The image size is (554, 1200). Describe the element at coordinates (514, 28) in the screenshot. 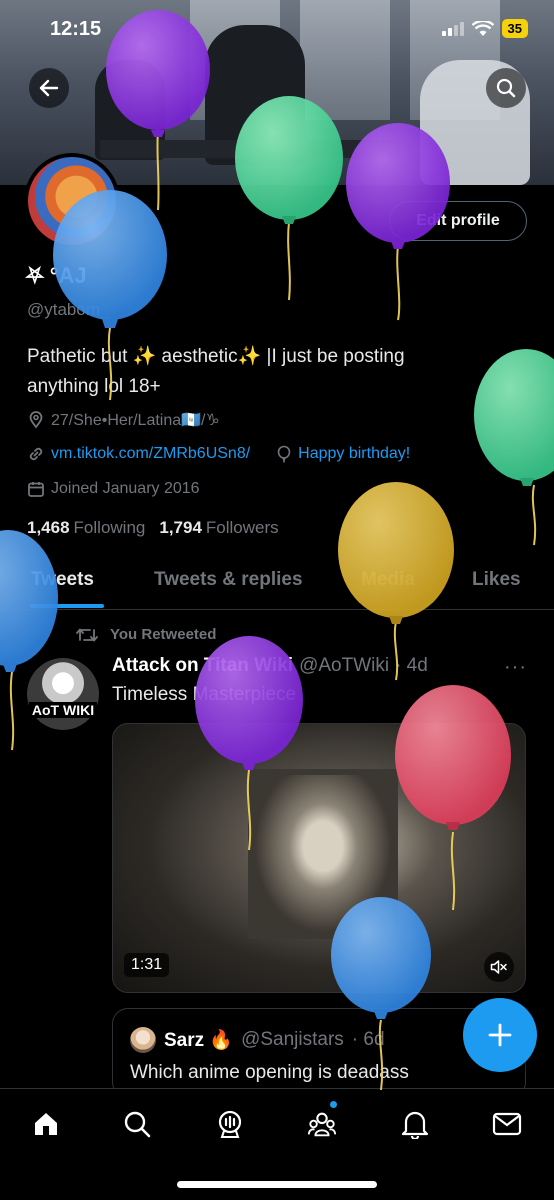

I see `battery-indicator: 35` at that location.